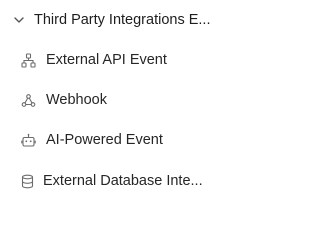  Describe the element at coordinates (28, 60) in the screenshot. I see `network-nodes-icon` at that location.